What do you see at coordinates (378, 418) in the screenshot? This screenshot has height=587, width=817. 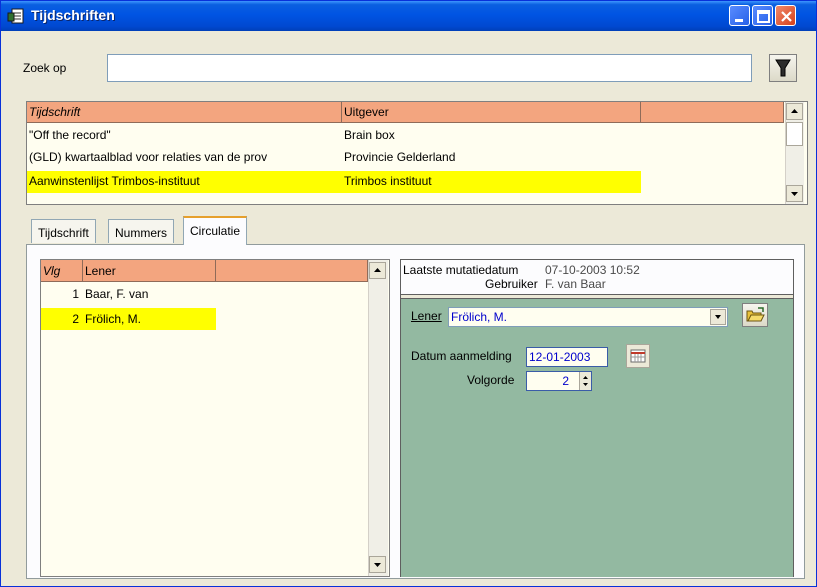 I see `circulation-scrollbar` at bounding box center [378, 418].